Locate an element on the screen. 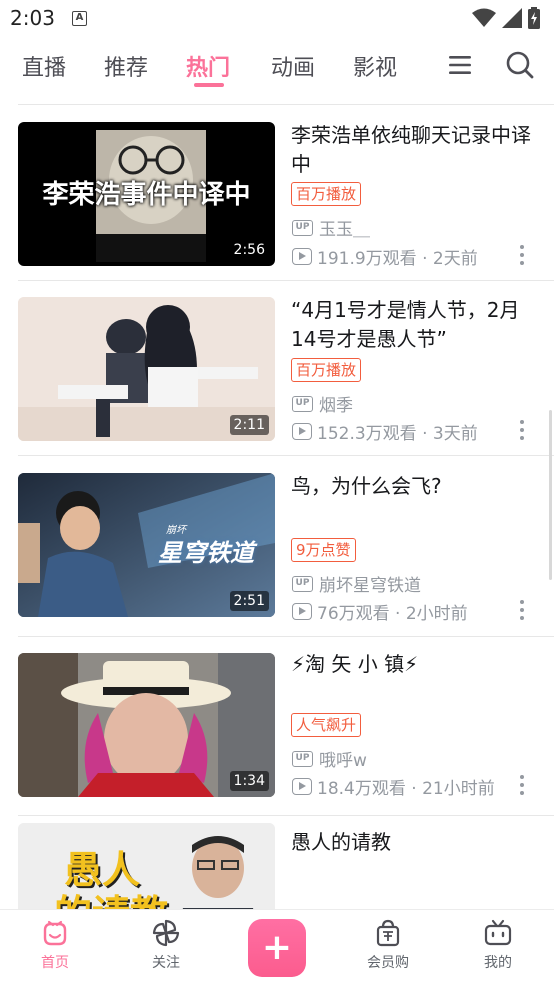 The height and width of the screenshot is (984, 554). video-duration: 1:34 is located at coordinates (249, 781).